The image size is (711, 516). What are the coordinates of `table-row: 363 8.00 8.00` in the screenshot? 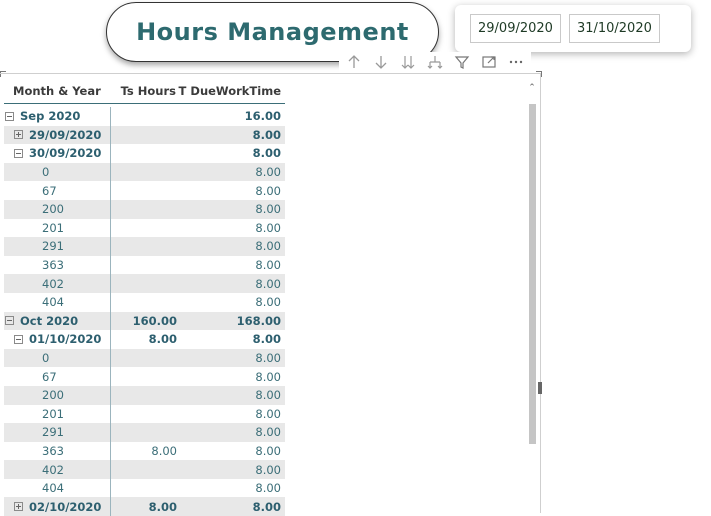 It's located at (144, 451).